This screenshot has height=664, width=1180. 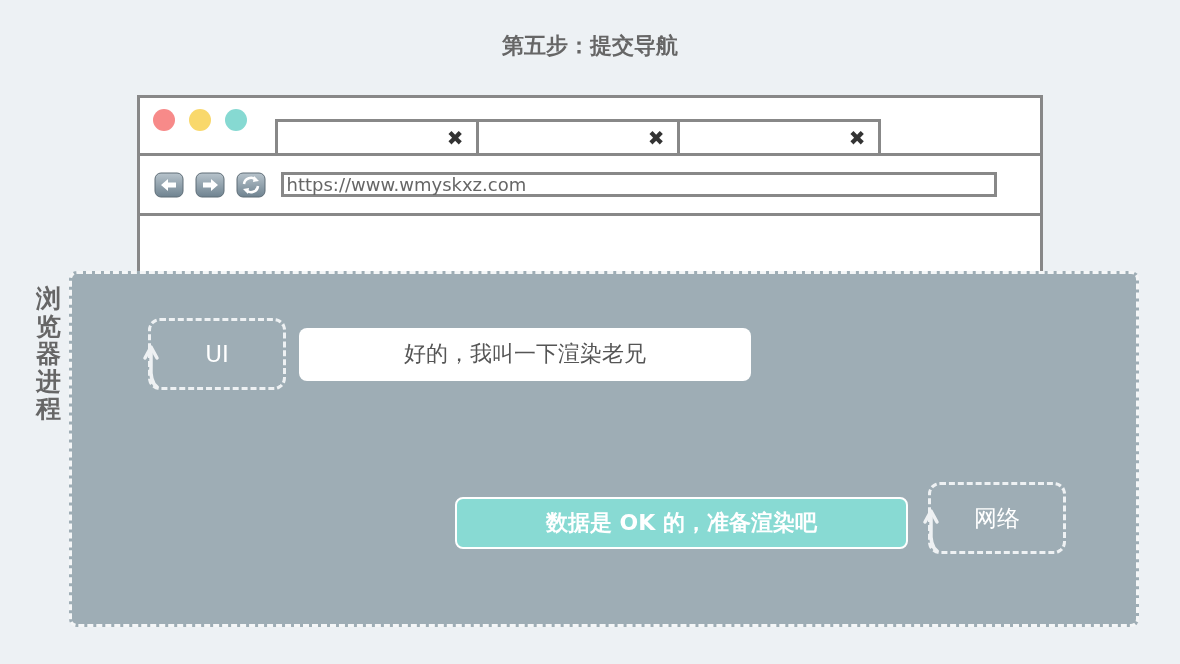 What do you see at coordinates (681, 523) in the screenshot?
I see `speech-bubble: 数据是 OK 的，准备渲染吧` at bounding box center [681, 523].